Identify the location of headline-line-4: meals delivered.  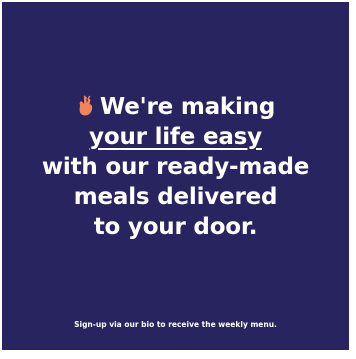
(175, 197).